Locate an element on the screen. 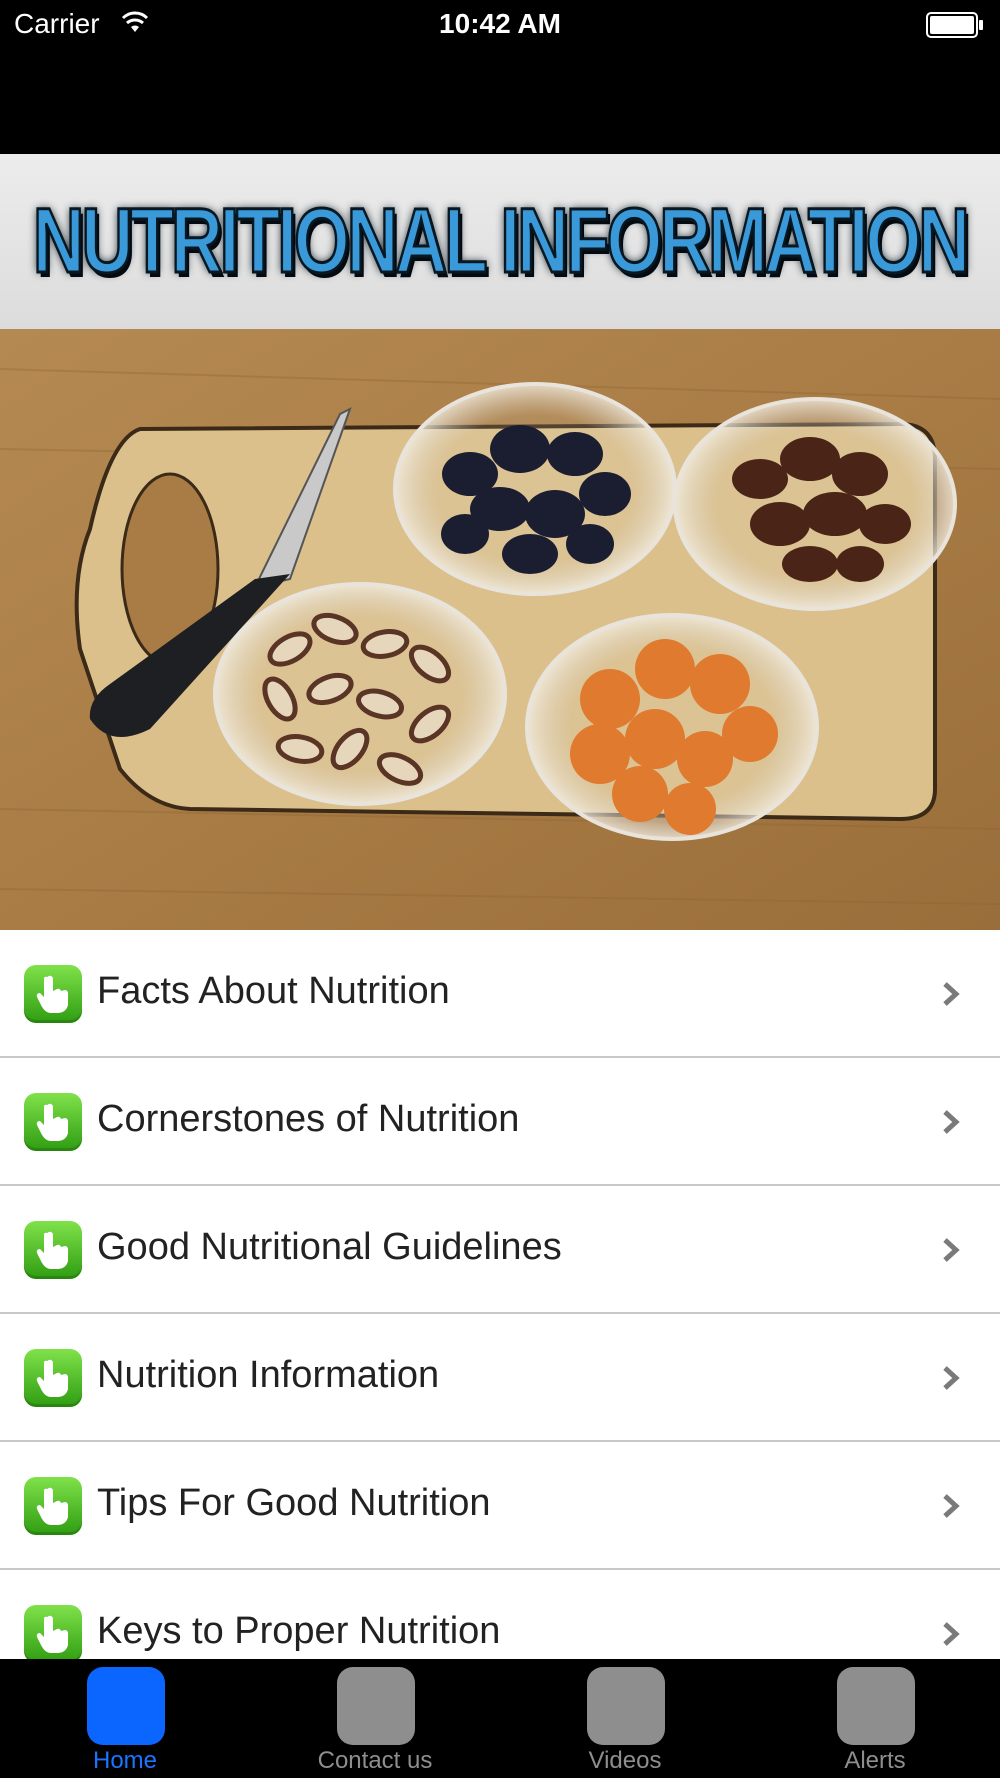 The width and height of the screenshot is (1000, 1778). list-item: Nutrition Information is located at coordinates (500, 1378).